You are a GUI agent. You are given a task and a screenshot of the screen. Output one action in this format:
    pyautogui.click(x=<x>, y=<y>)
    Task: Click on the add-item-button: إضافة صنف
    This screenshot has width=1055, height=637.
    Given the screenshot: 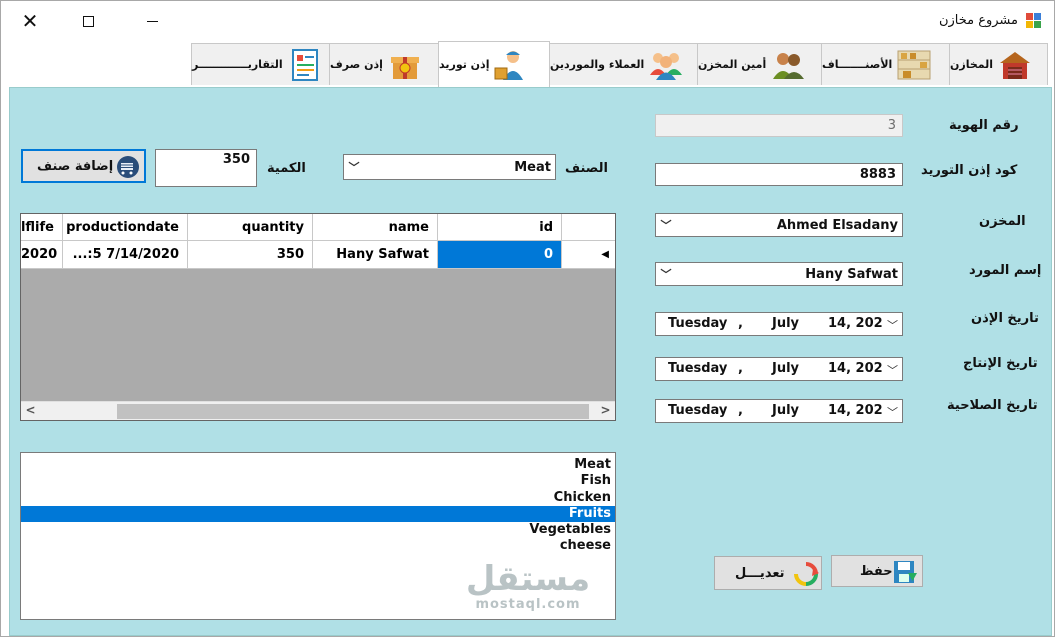 What is the action you would take?
    pyautogui.click(x=83, y=166)
    